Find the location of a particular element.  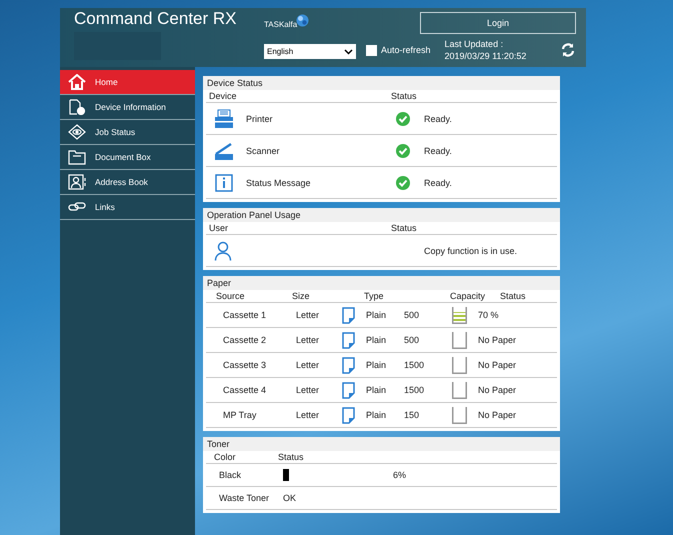

operation-status: Copy function is in use. is located at coordinates (471, 251).